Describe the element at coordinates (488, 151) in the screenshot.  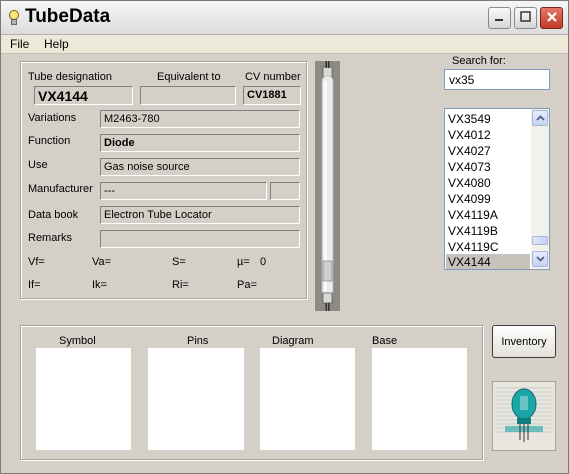
I see `list-item: VX4027` at that location.